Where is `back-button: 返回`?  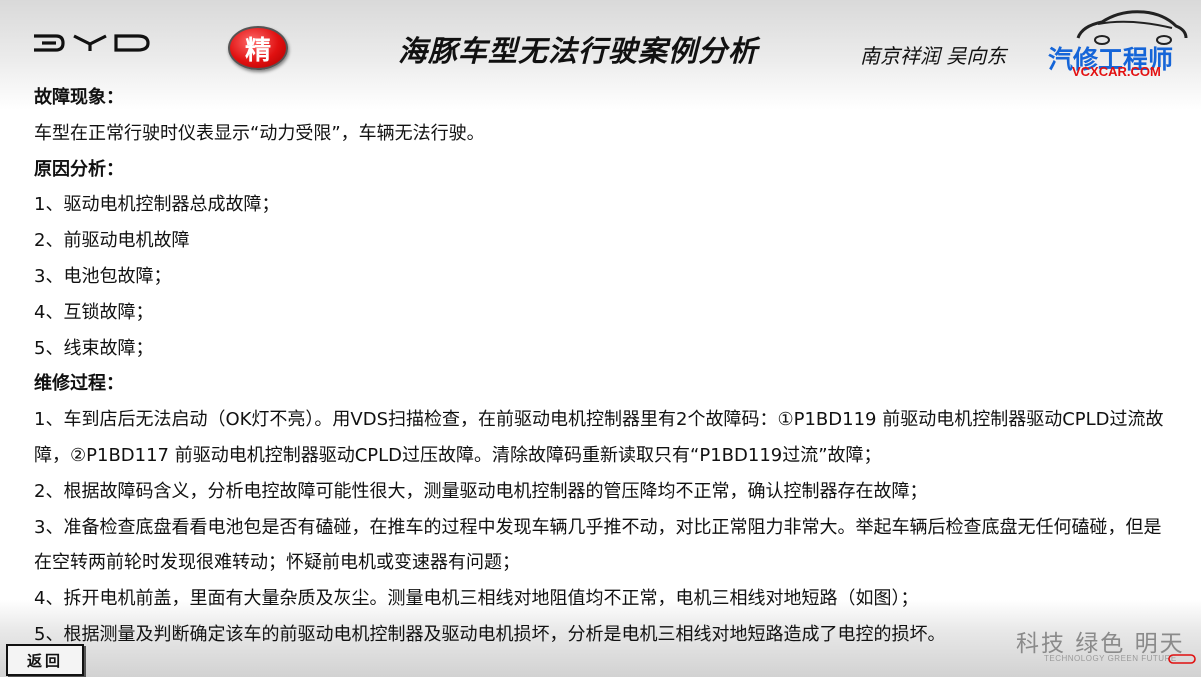 back-button: 返回 is located at coordinates (45, 660).